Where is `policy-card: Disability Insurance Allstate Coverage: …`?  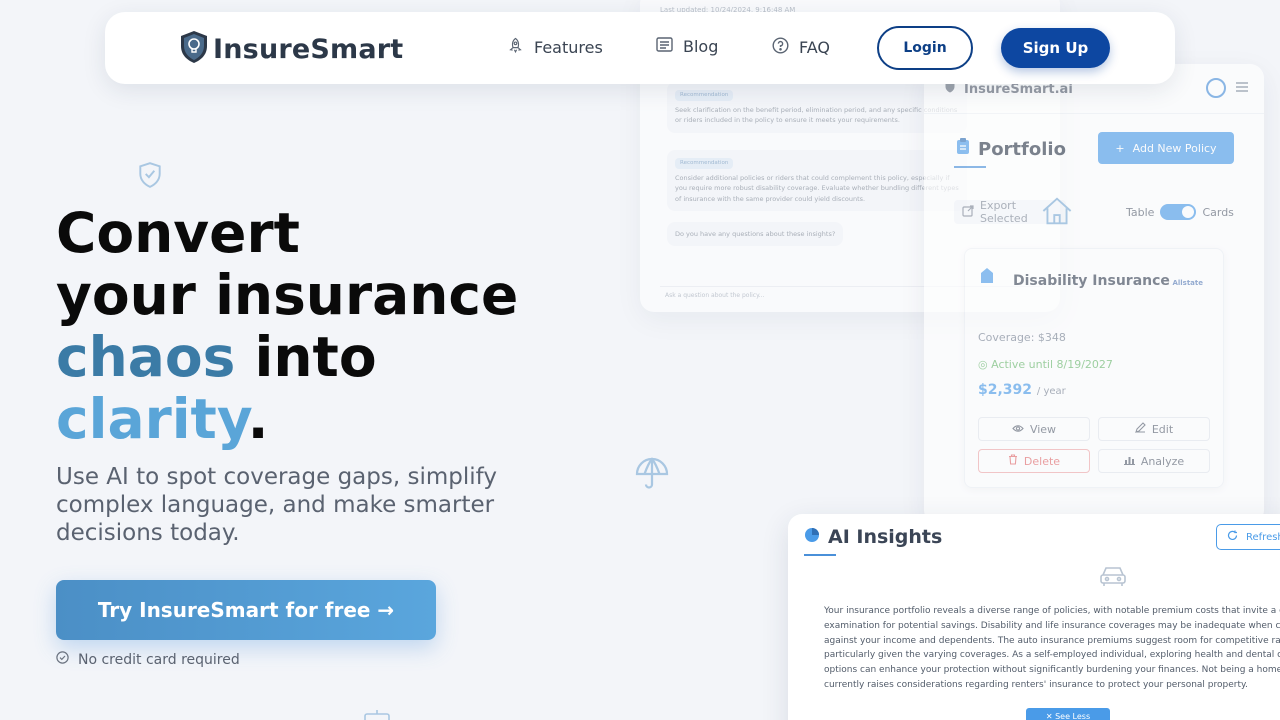 policy-card: Disability Insurance Allstate Coverage: … is located at coordinates (1094, 368).